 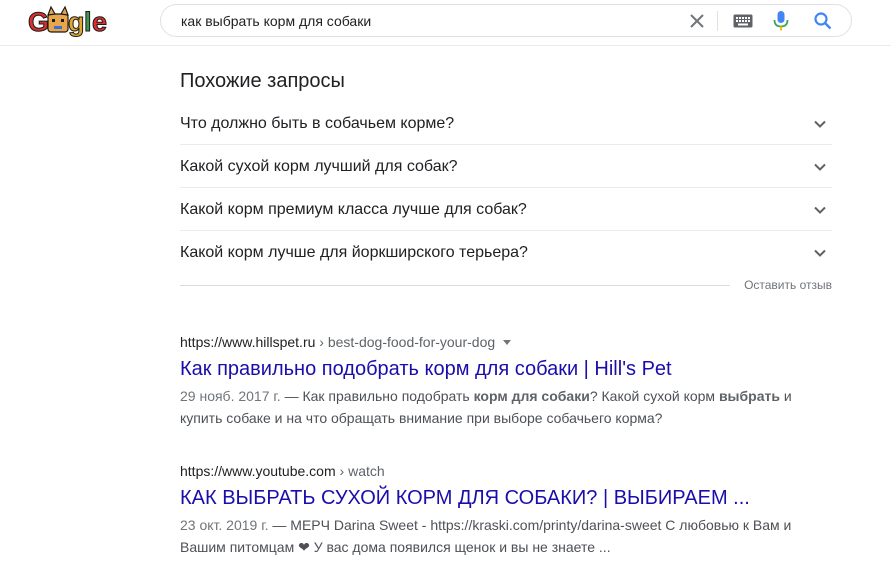 What do you see at coordinates (717, 21) in the screenshot?
I see `search-divider` at bounding box center [717, 21].